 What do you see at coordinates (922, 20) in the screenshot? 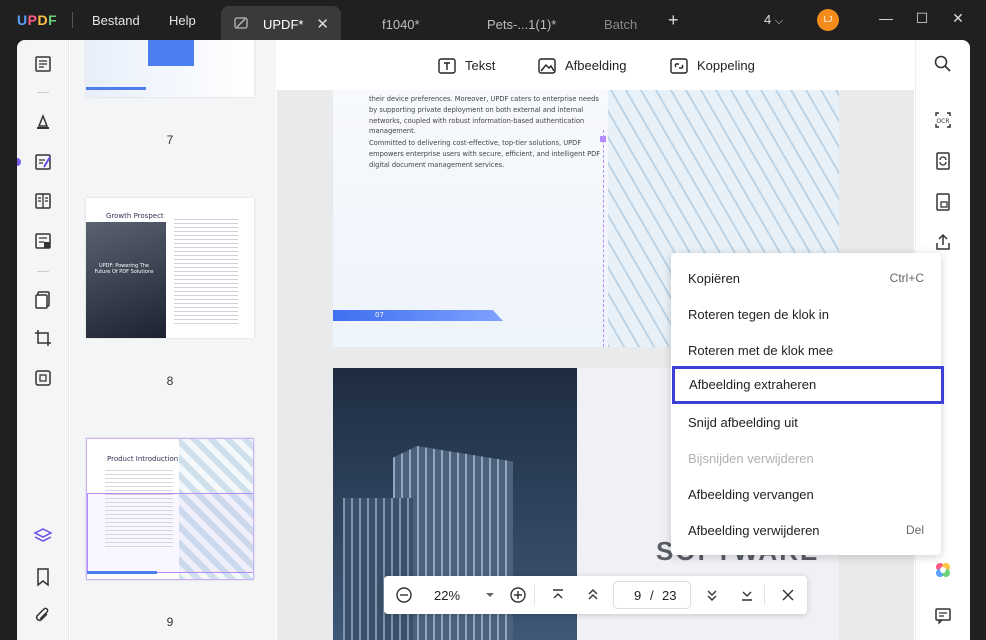
I see `maximize-icon: ☐` at bounding box center [922, 20].